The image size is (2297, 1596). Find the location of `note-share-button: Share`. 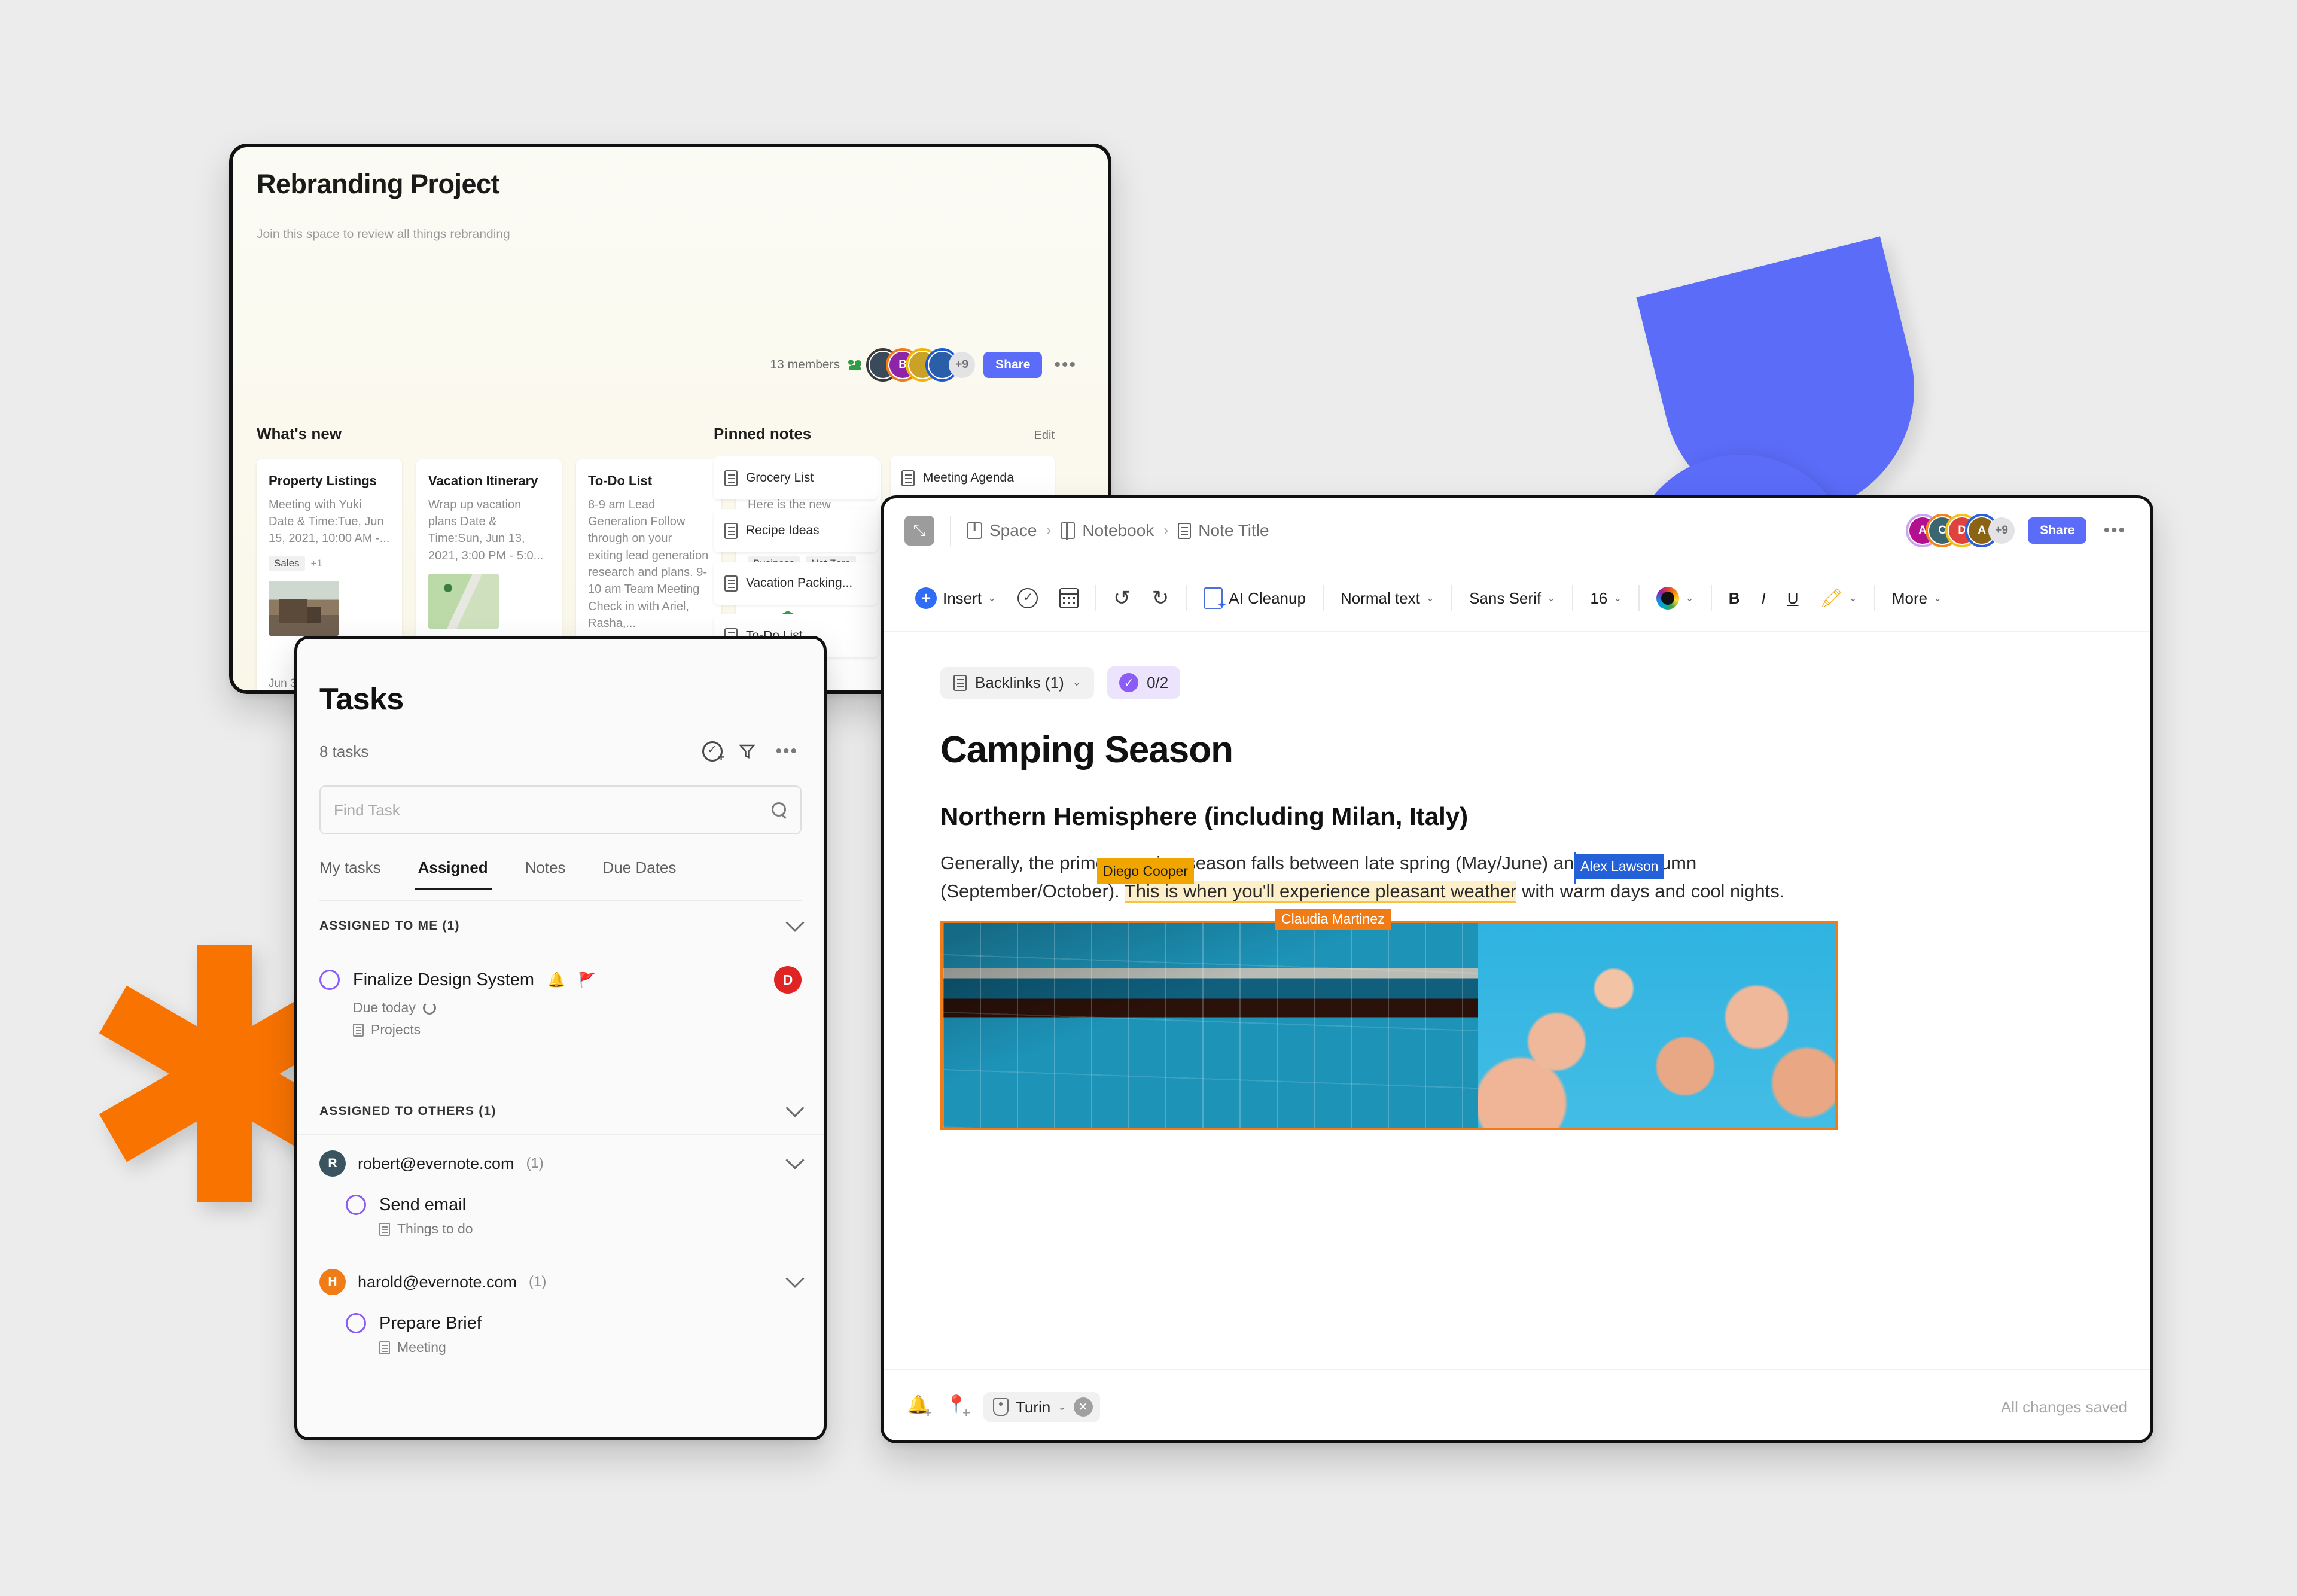

note-share-button: Share is located at coordinates (2057, 531).